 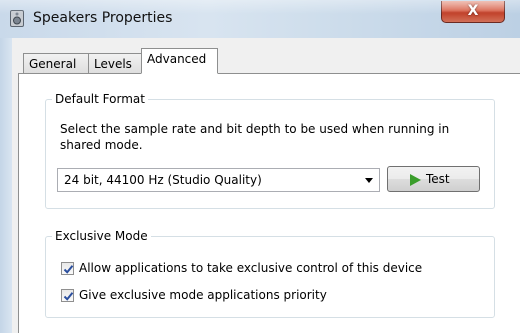 I want to click on tab-label: Levels, so click(x=113, y=64).